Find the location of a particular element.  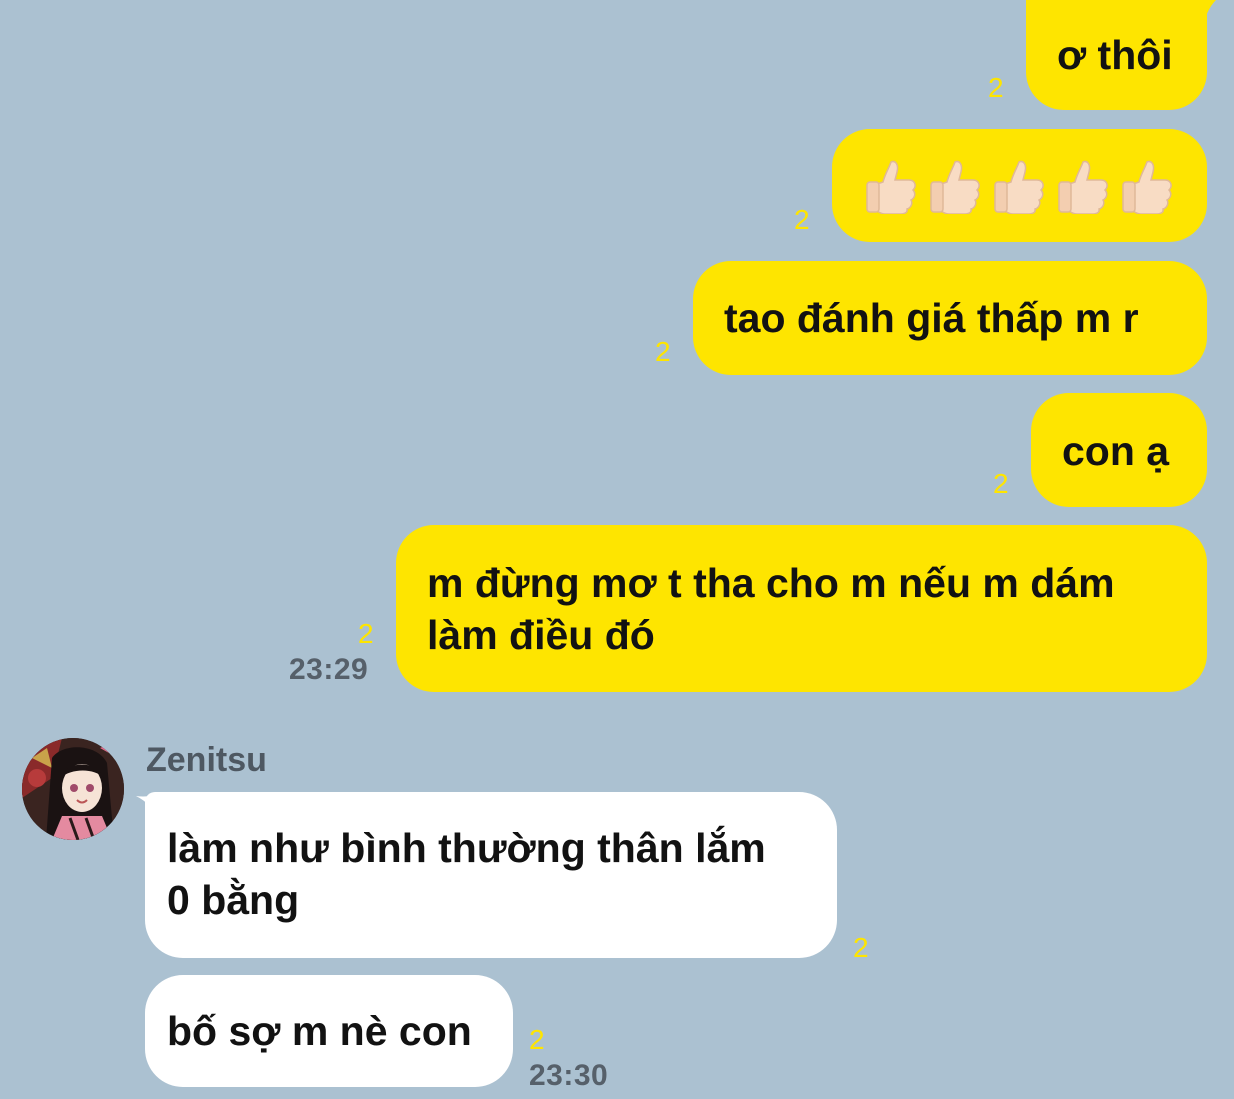

outgoing-message: con ạ is located at coordinates (1119, 450).